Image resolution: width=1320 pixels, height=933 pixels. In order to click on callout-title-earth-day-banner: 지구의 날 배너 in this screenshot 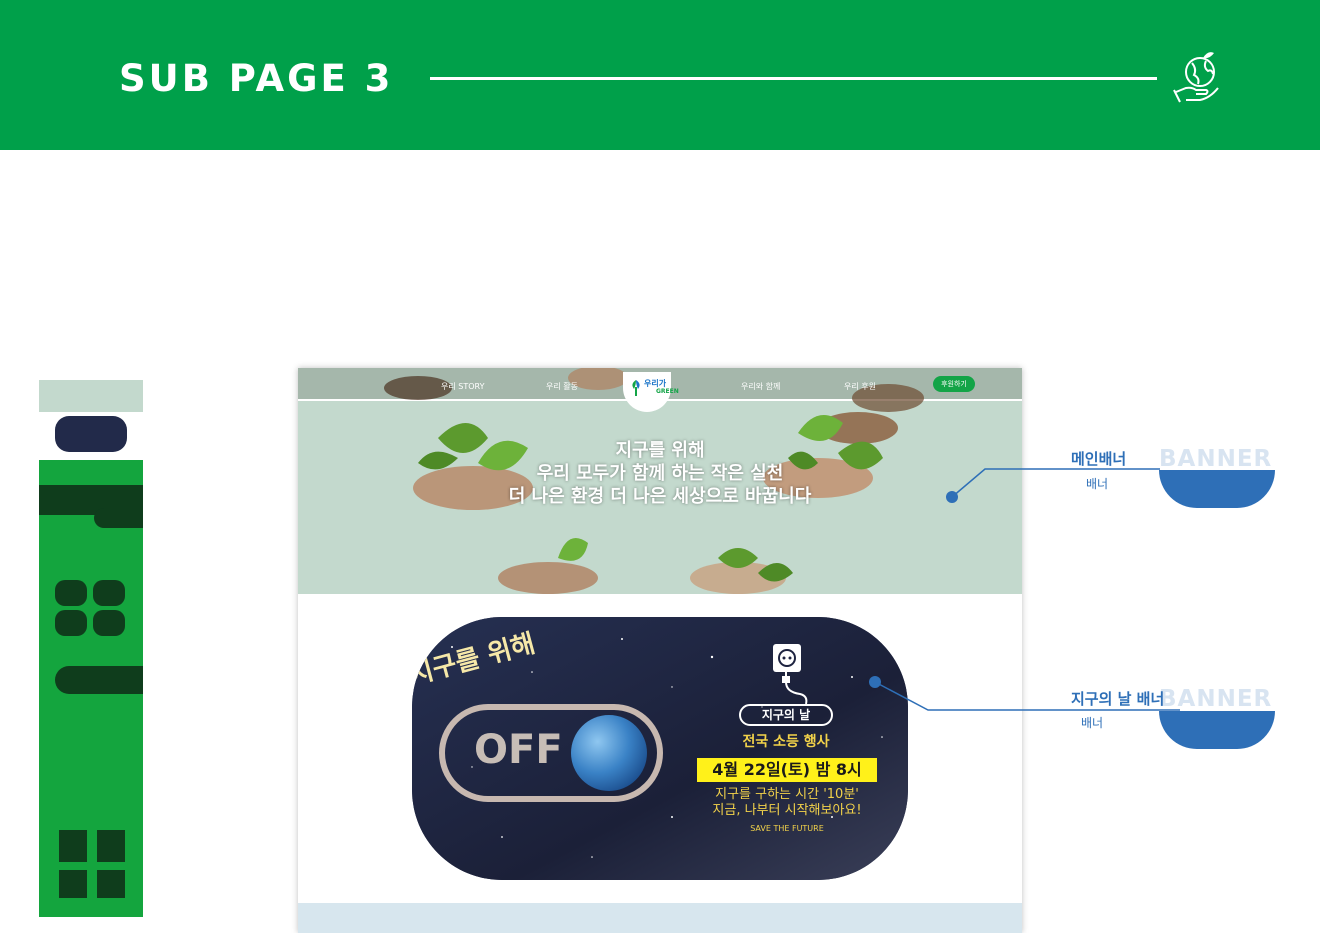, I will do `click(1118, 699)`.